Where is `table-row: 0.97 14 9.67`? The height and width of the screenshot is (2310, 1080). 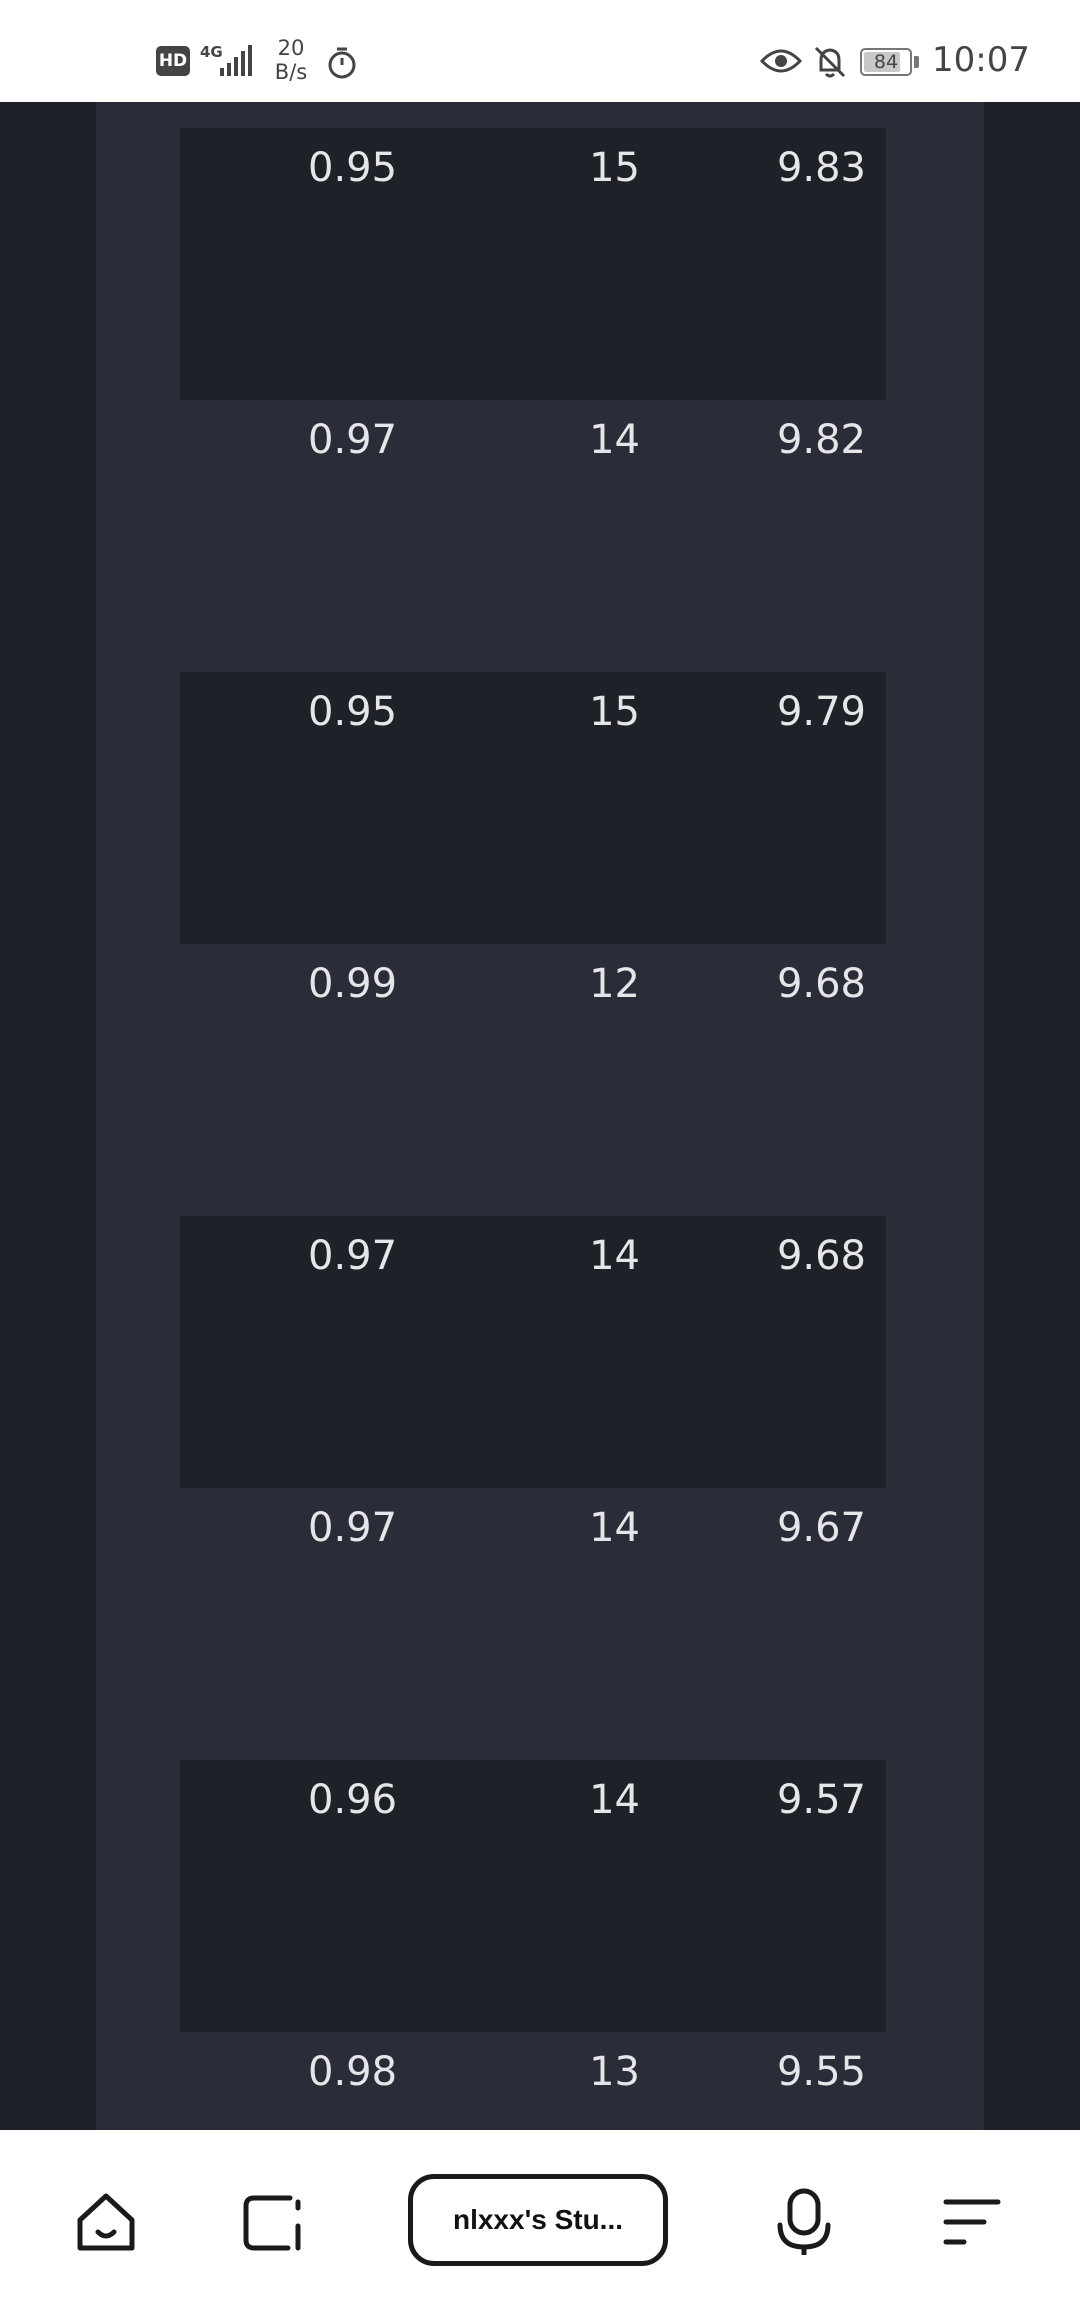
table-row: 0.97 14 9.67 is located at coordinates (533, 1624).